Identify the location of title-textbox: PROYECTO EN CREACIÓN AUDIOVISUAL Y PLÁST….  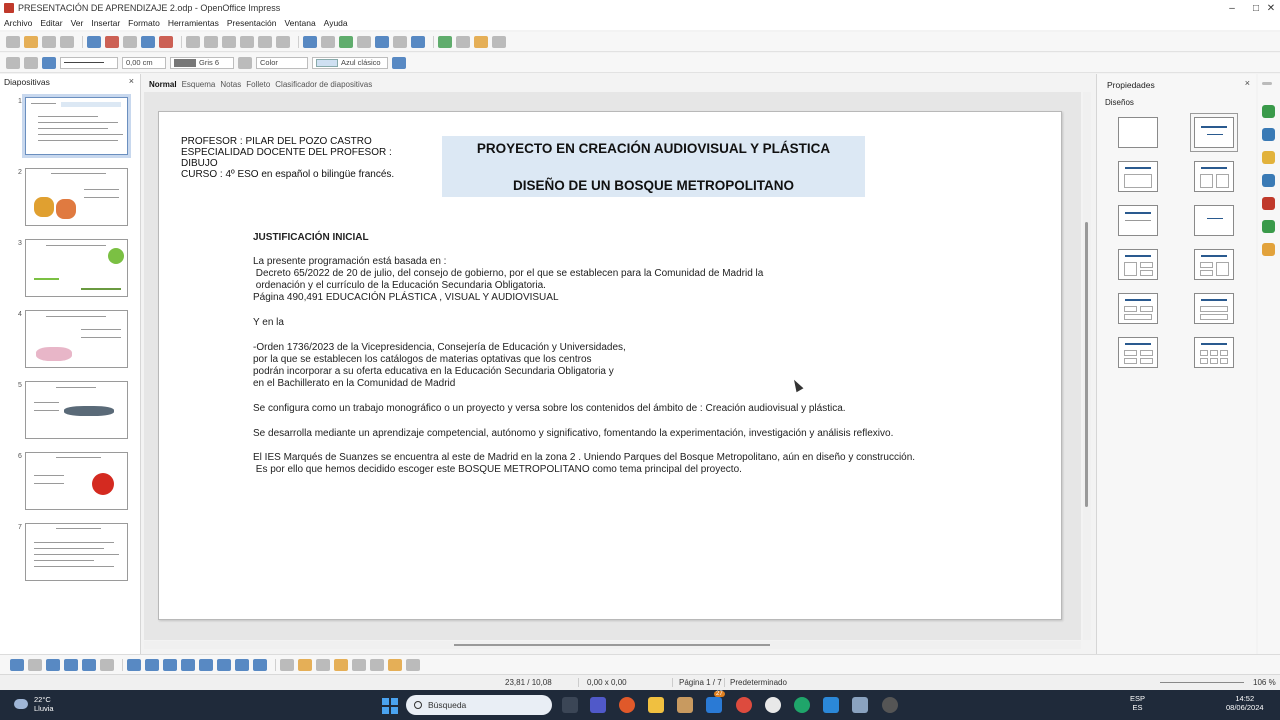
(653, 166).